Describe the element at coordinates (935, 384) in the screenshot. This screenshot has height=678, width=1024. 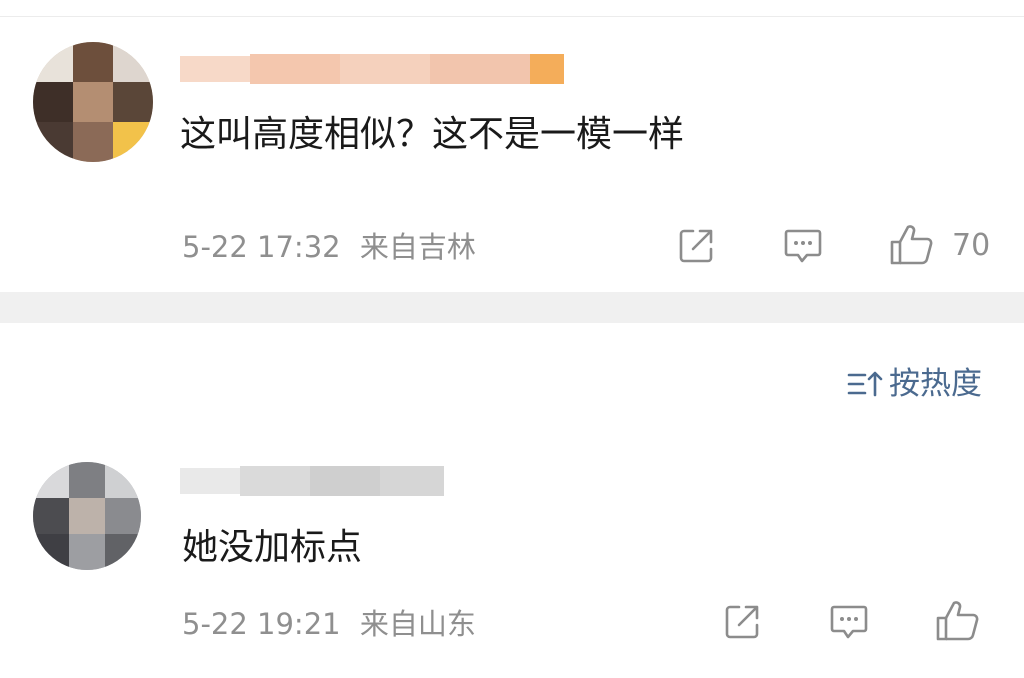
I see `sort-label: 按热度` at that location.